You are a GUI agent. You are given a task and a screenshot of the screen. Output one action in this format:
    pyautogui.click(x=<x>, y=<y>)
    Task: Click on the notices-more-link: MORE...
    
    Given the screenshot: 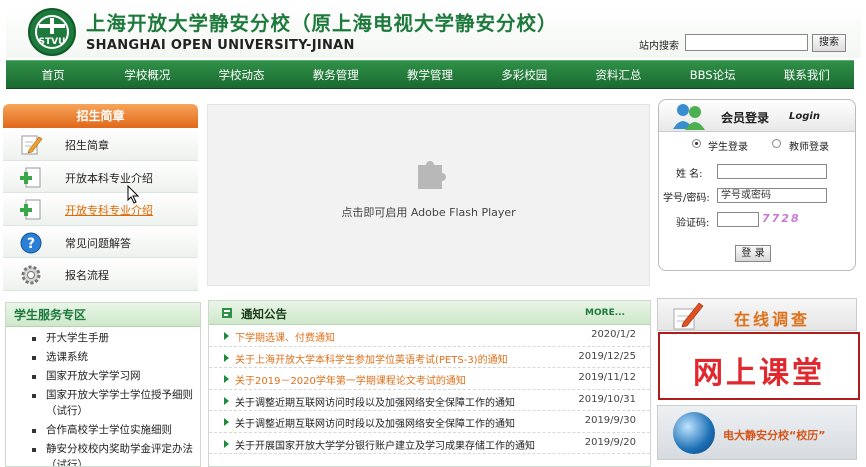 What is the action you would take?
    pyautogui.click(x=605, y=313)
    